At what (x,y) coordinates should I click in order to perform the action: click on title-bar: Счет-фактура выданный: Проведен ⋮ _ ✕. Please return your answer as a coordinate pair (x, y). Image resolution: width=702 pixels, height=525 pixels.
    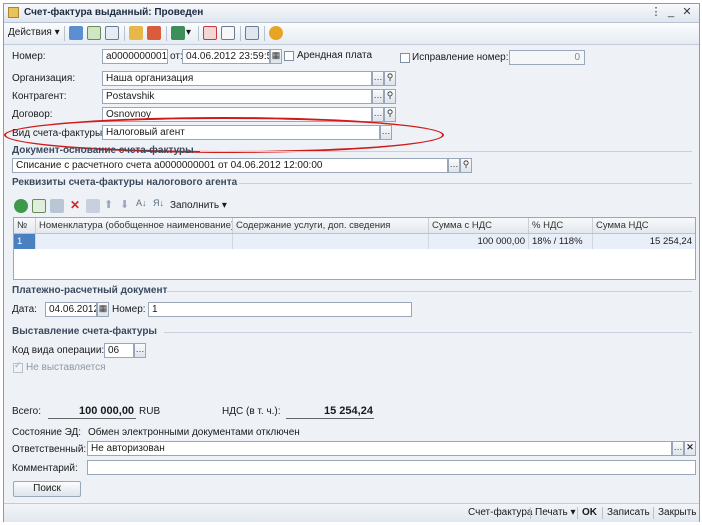
    Looking at the image, I should click on (351, 13).